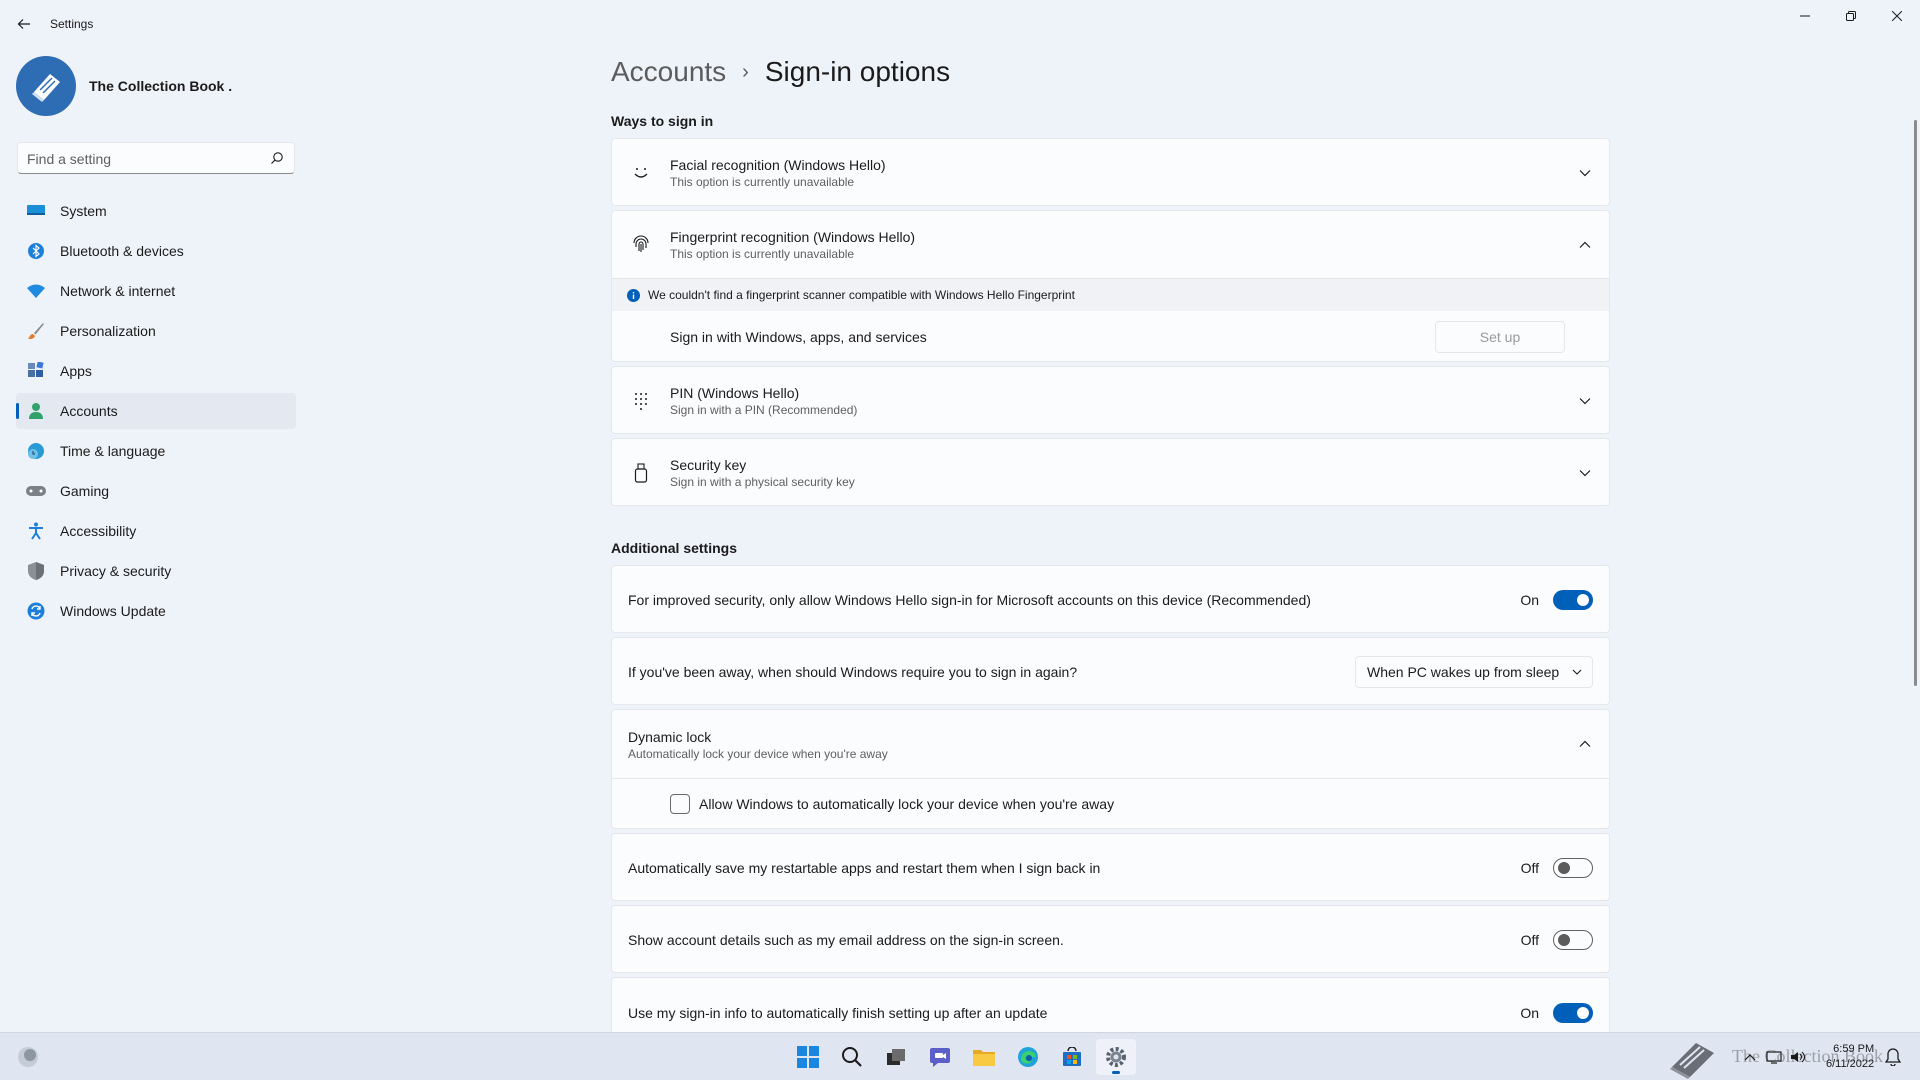 The width and height of the screenshot is (1920, 1080). I want to click on finish-setup-toggle, so click(1573, 1013).